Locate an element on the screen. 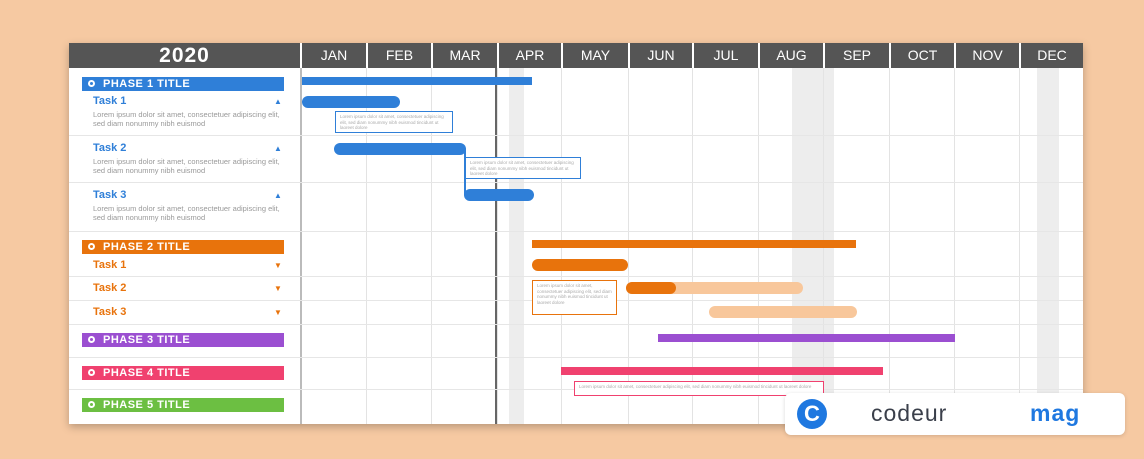 This screenshot has height=459, width=1144. month-header-dec: DEC is located at coordinates (1051, 55).